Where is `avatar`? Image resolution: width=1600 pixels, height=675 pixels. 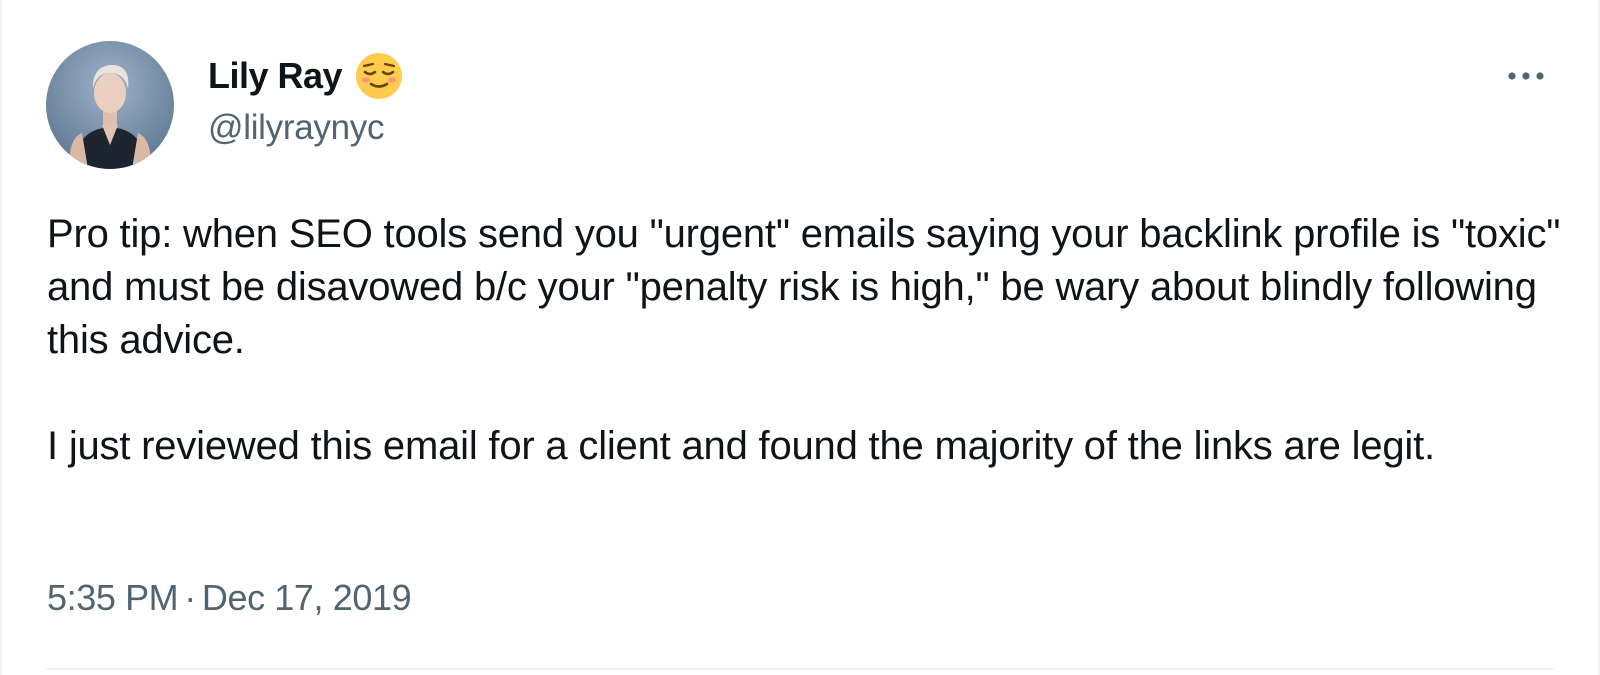
avatar is located at coordinates (110, 105).